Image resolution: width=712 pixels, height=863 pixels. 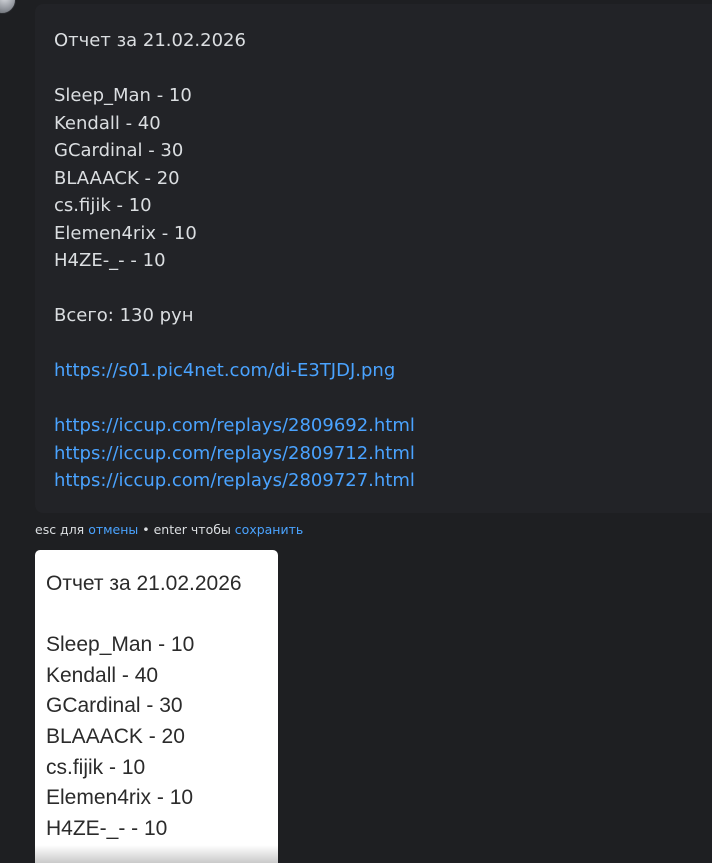 What do you see at coordinates (115, 736) in the screenshot?
I see `embed-line: BLAAACK - 20` at bounding box center [115, 736].